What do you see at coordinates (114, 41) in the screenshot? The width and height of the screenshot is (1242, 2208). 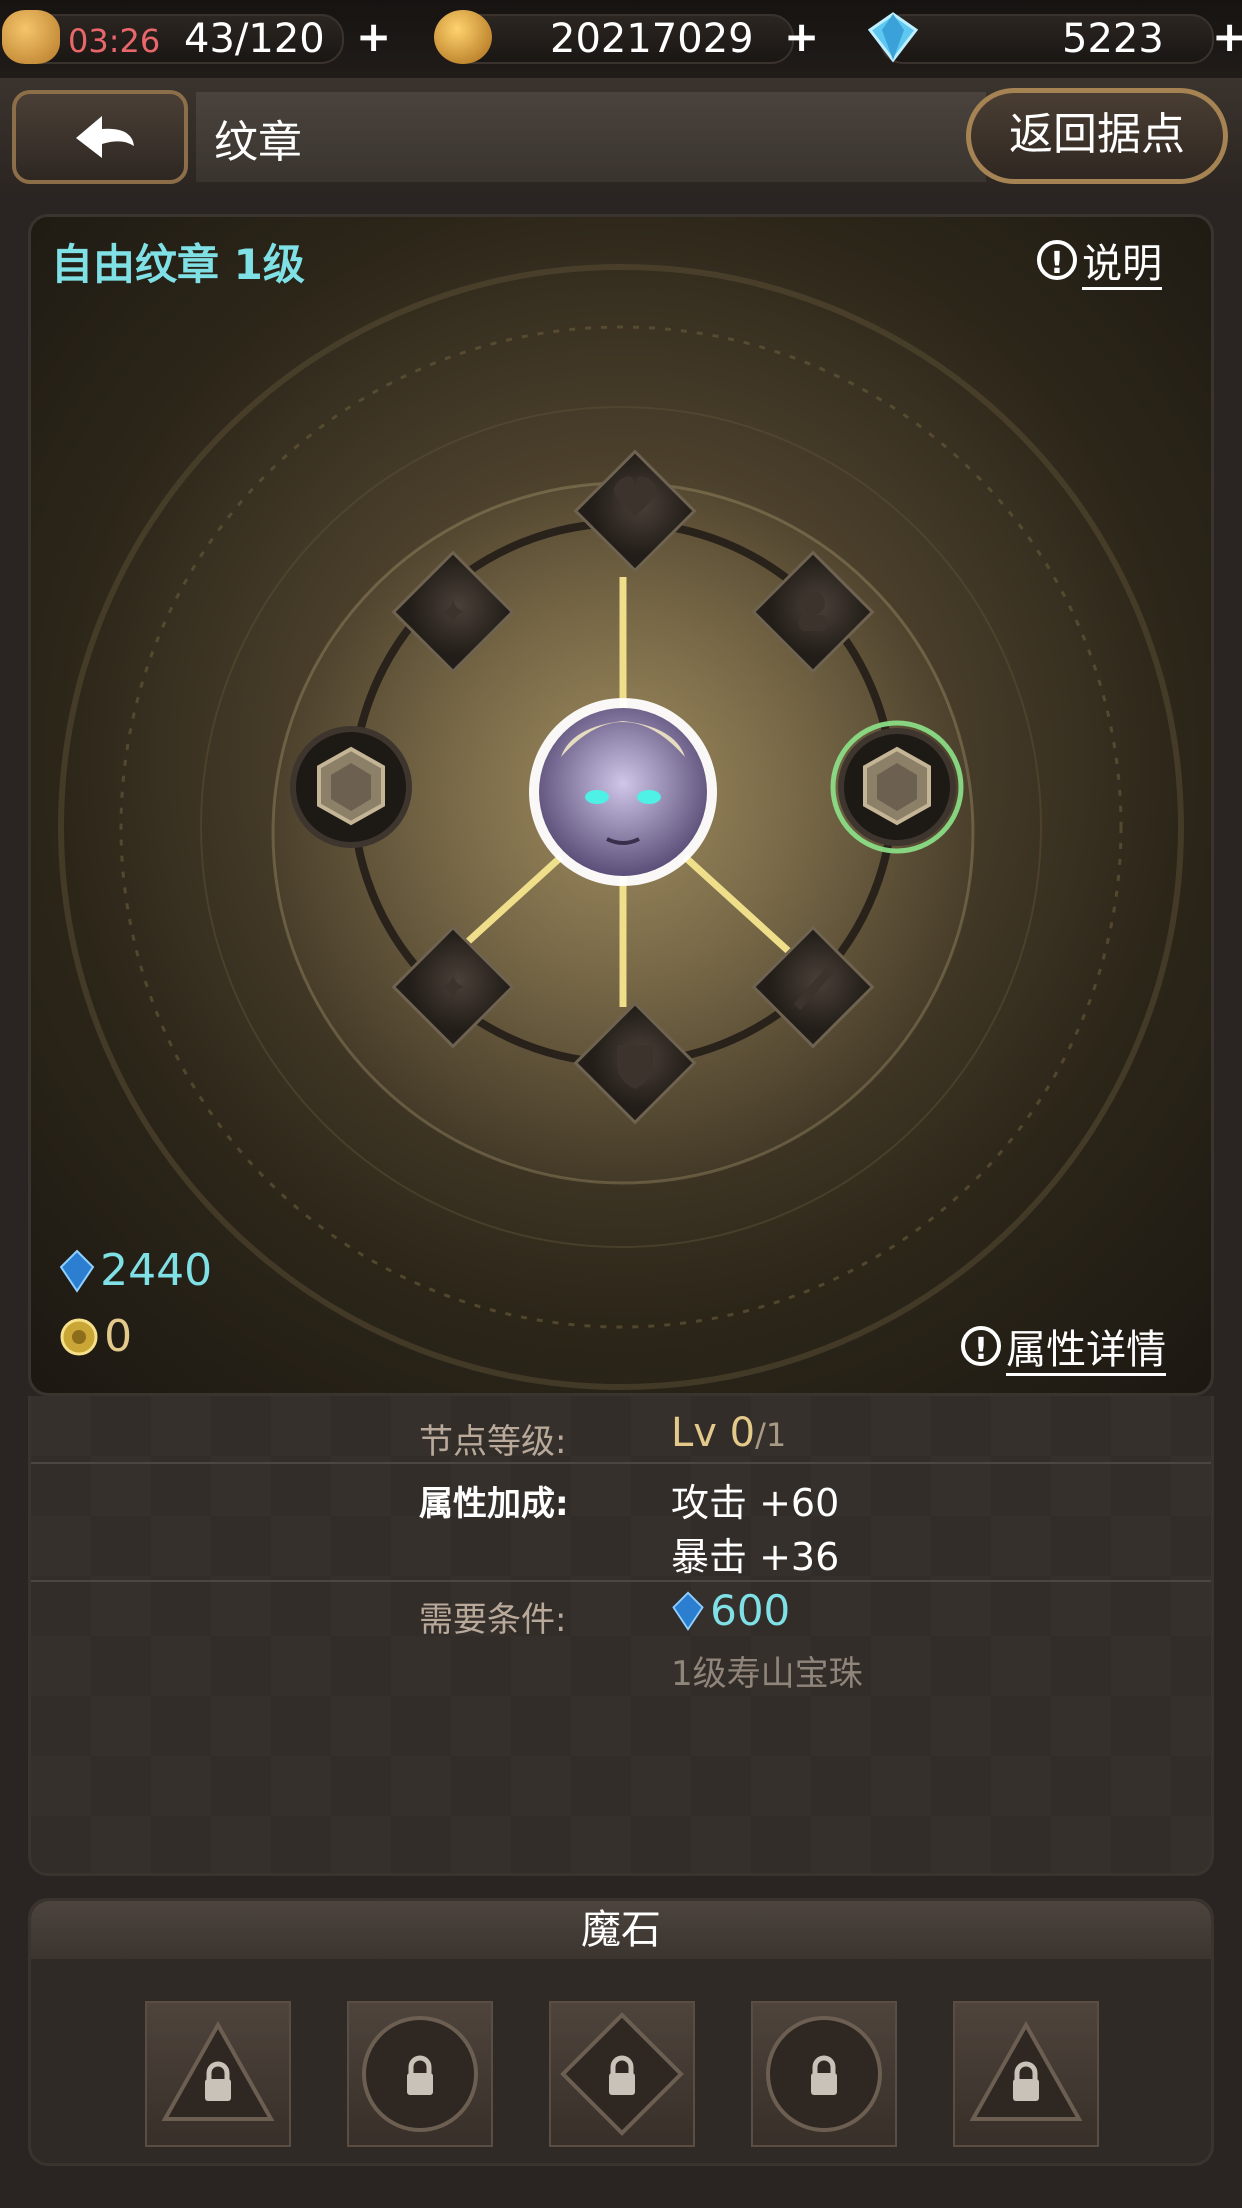 I see `stamina-timer: 03:26` at bounding box center [114, 41].